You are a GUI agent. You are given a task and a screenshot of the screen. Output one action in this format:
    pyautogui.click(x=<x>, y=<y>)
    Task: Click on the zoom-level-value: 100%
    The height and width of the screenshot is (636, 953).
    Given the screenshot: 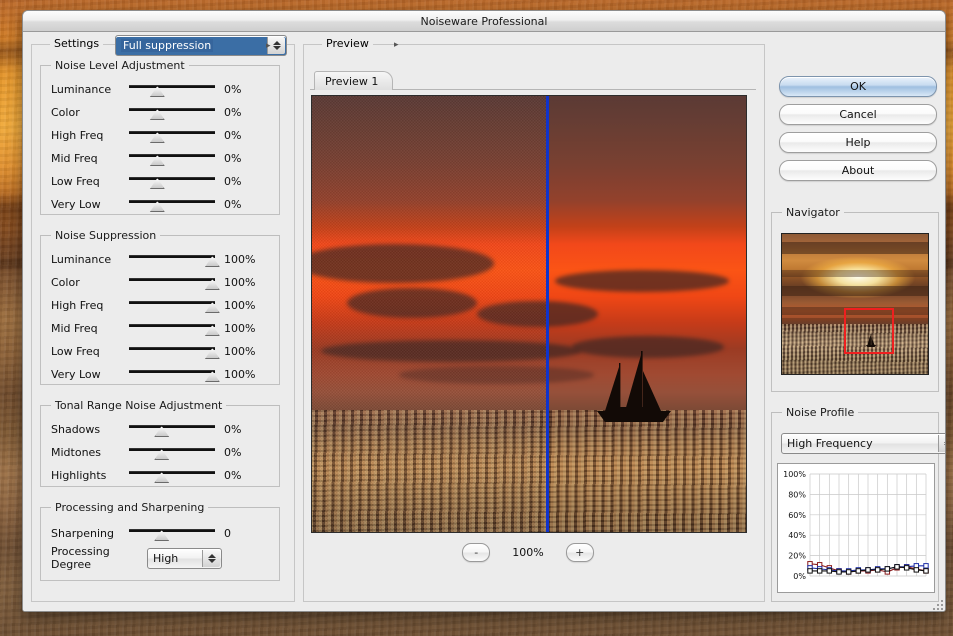 What is the action you would take?
    pyautogui.click(x=528, y=552)
    